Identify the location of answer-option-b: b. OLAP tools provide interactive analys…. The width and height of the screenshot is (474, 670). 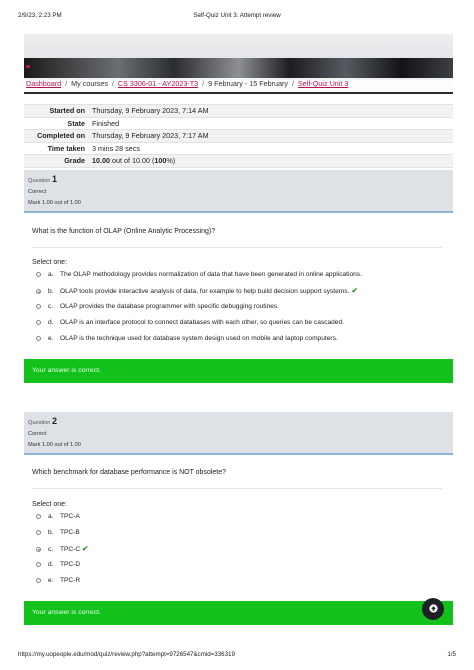
(197, 291).